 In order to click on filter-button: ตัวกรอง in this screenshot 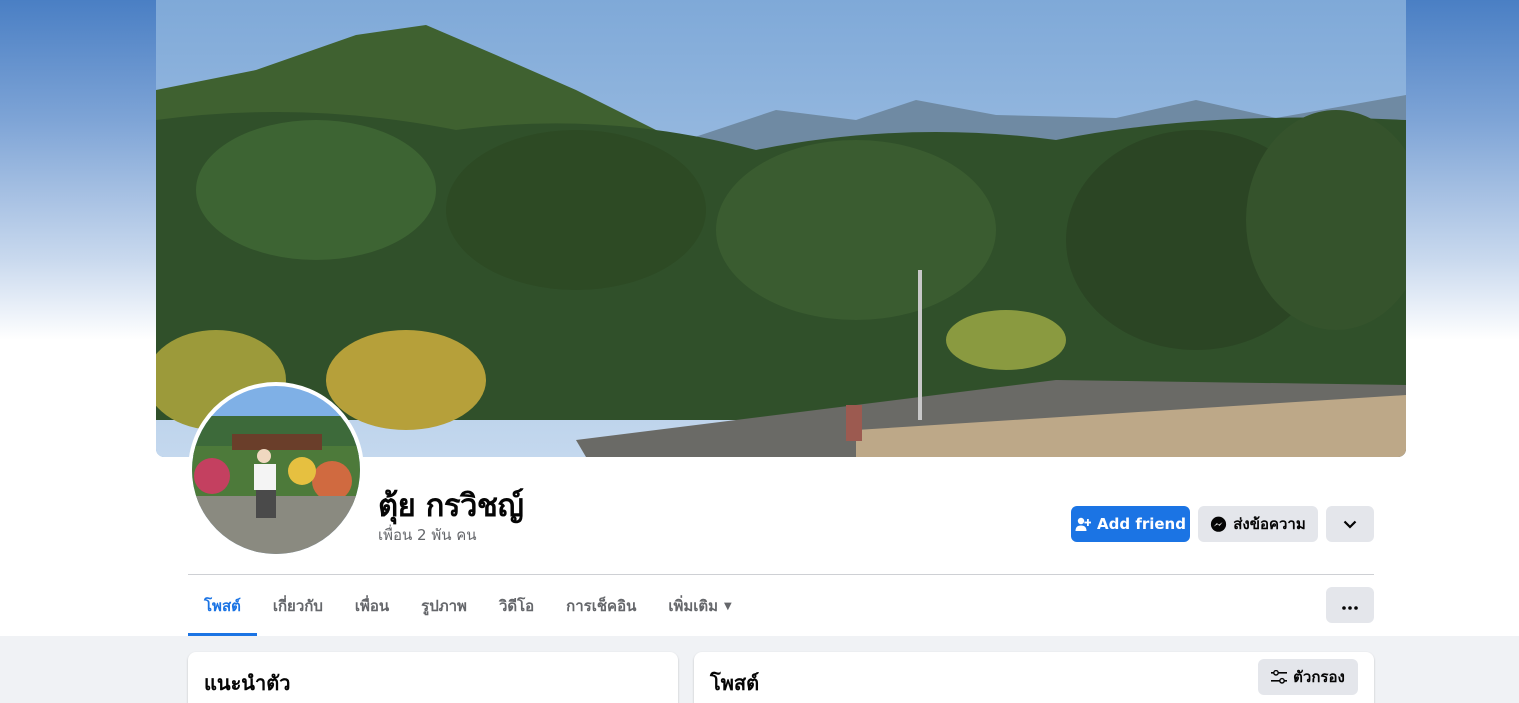, I will do `click(1308, 677)`.